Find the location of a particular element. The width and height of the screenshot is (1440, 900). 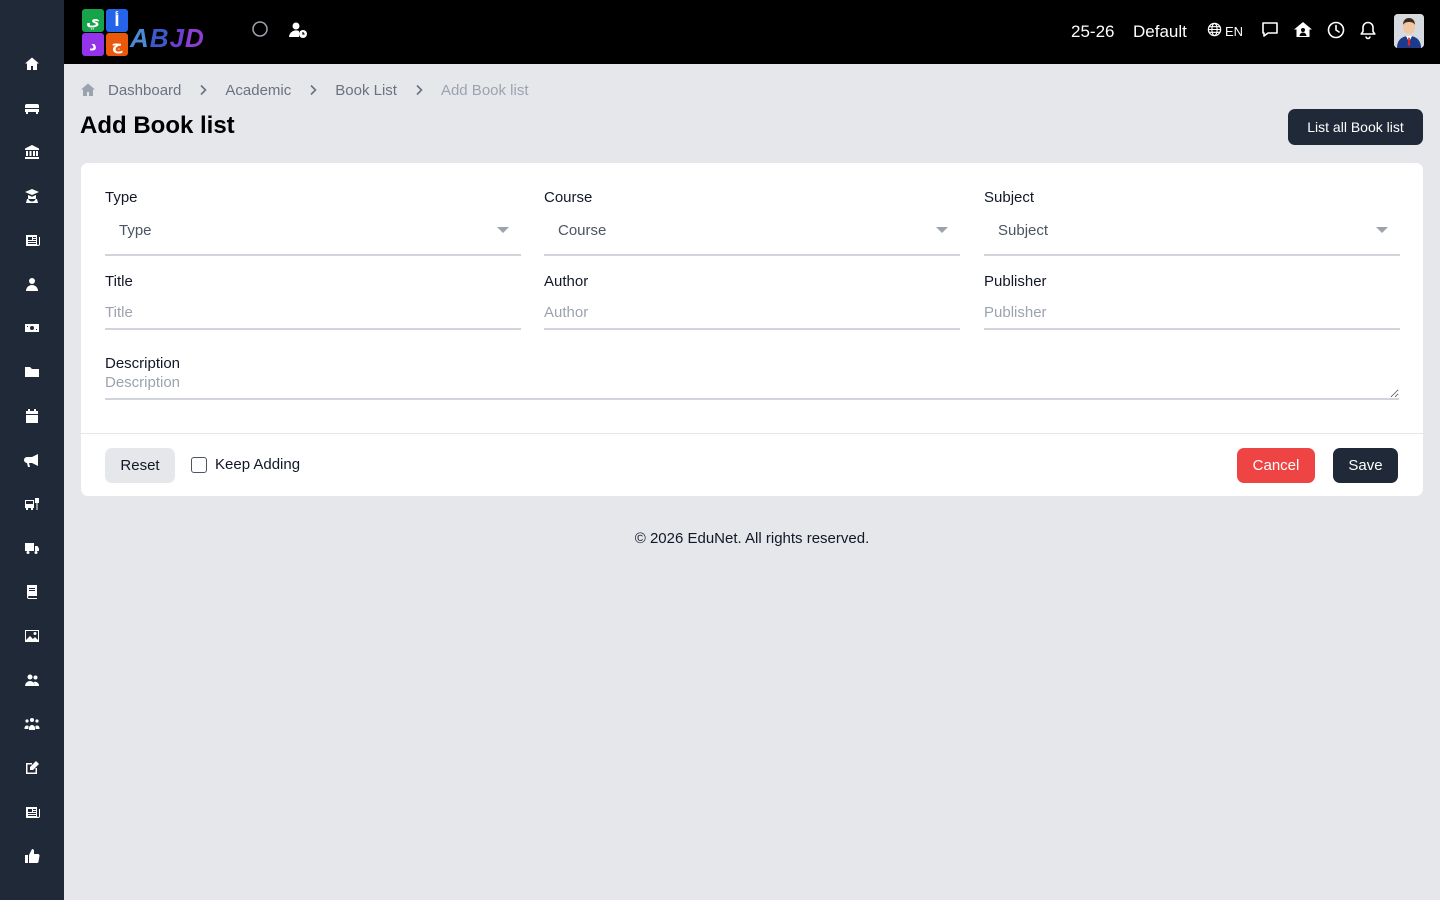

sidebar-item-announcements is located at coordinates (32, 462).